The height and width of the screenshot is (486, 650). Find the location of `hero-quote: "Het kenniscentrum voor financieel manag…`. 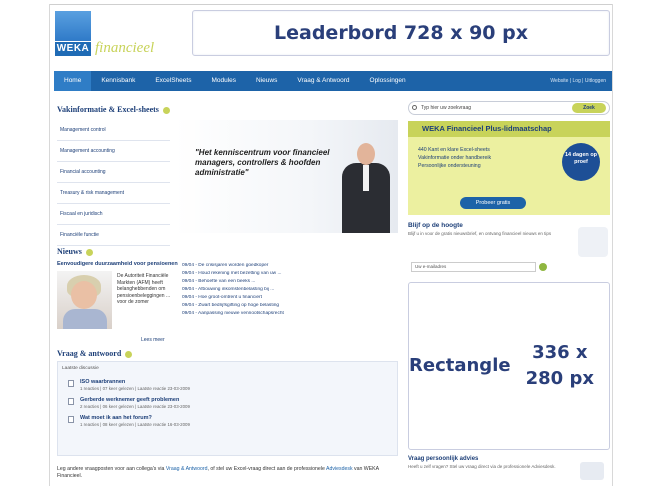

hero-quote: "Het kenniscentrum voor financieel manag… is located at coordinates (262, 162).